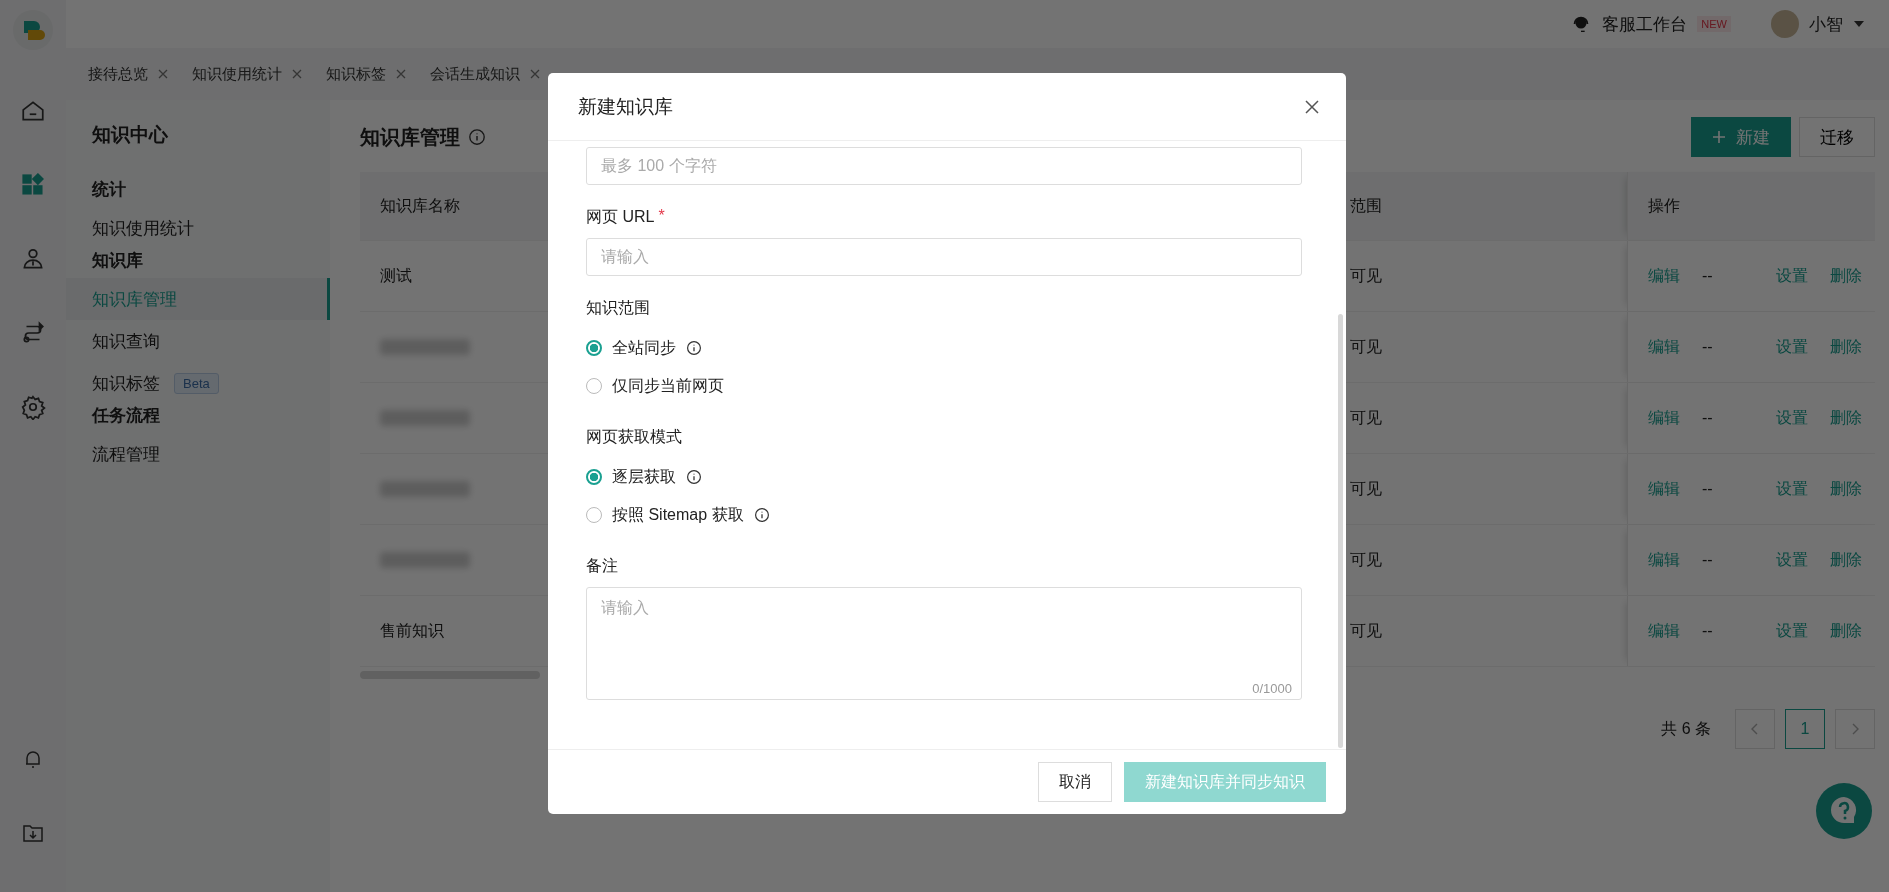  Describe the element at coordinates (128, 74) in the screenshot. I see `tab: 接待总览` at that location.